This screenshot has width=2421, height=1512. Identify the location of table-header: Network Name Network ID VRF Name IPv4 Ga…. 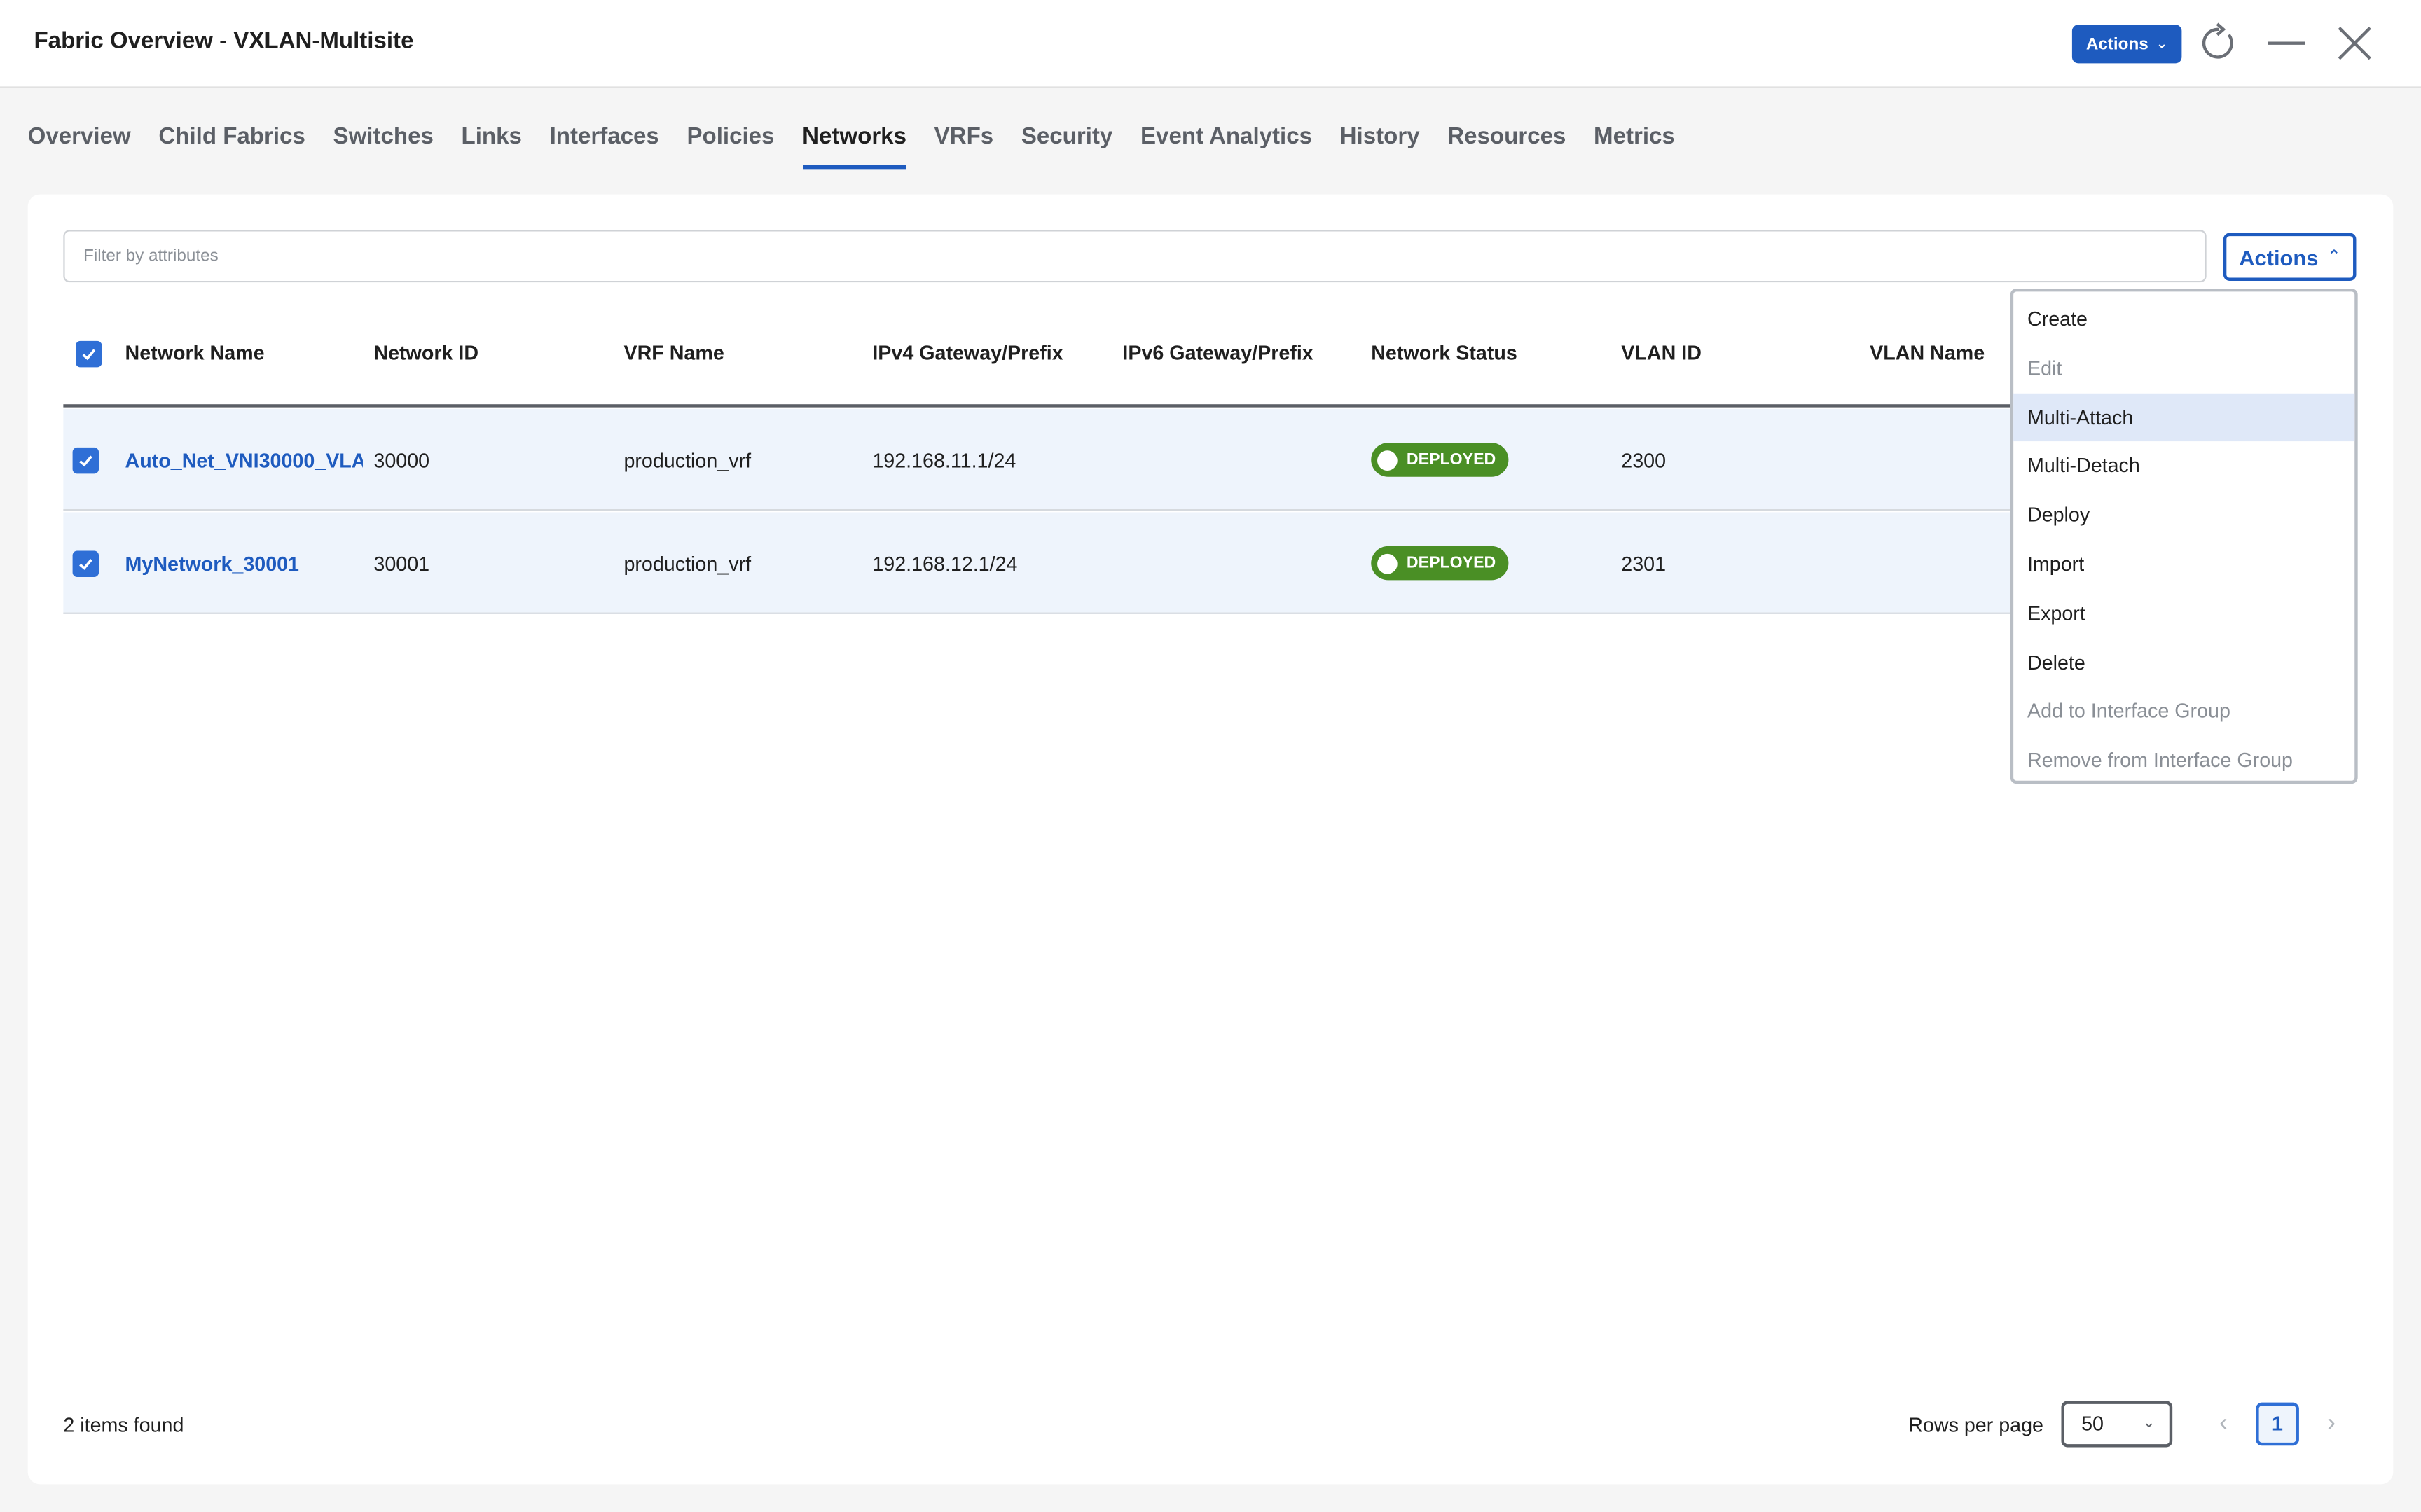
(1038, 355).